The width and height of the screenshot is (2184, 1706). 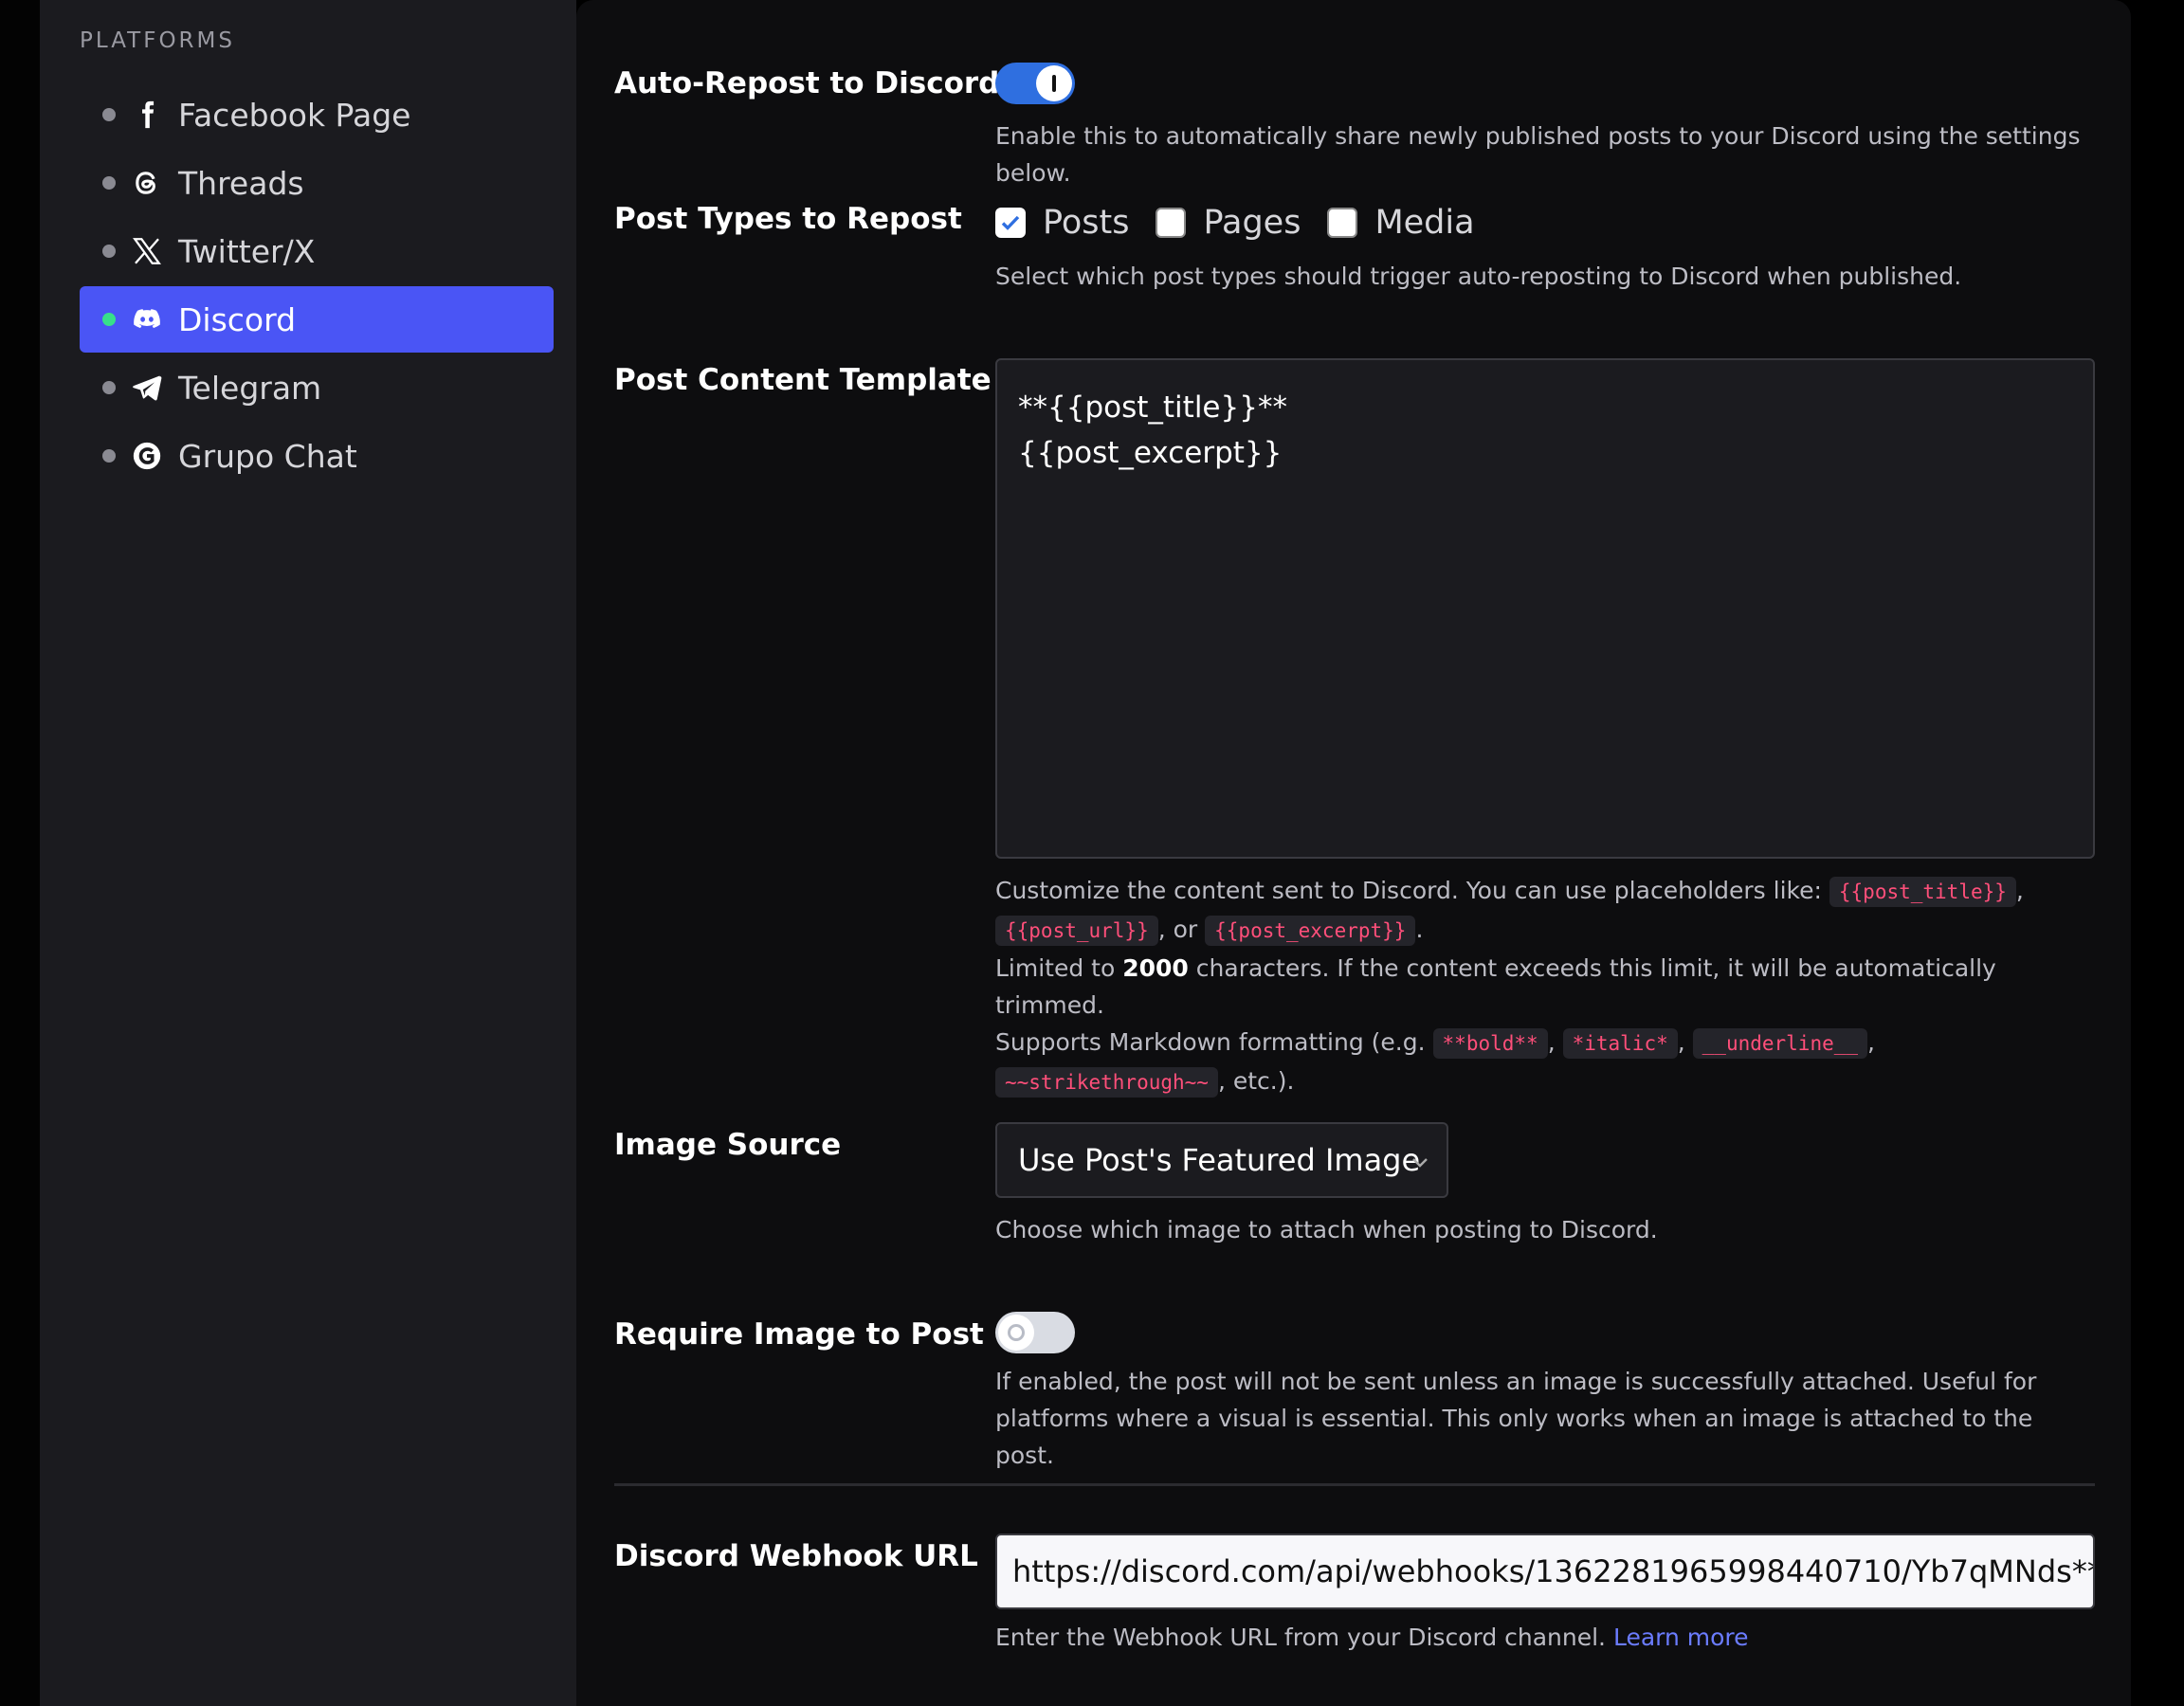 I want to click on select-value: Use Post's Featured Image, so click(x=1219, y=1160).